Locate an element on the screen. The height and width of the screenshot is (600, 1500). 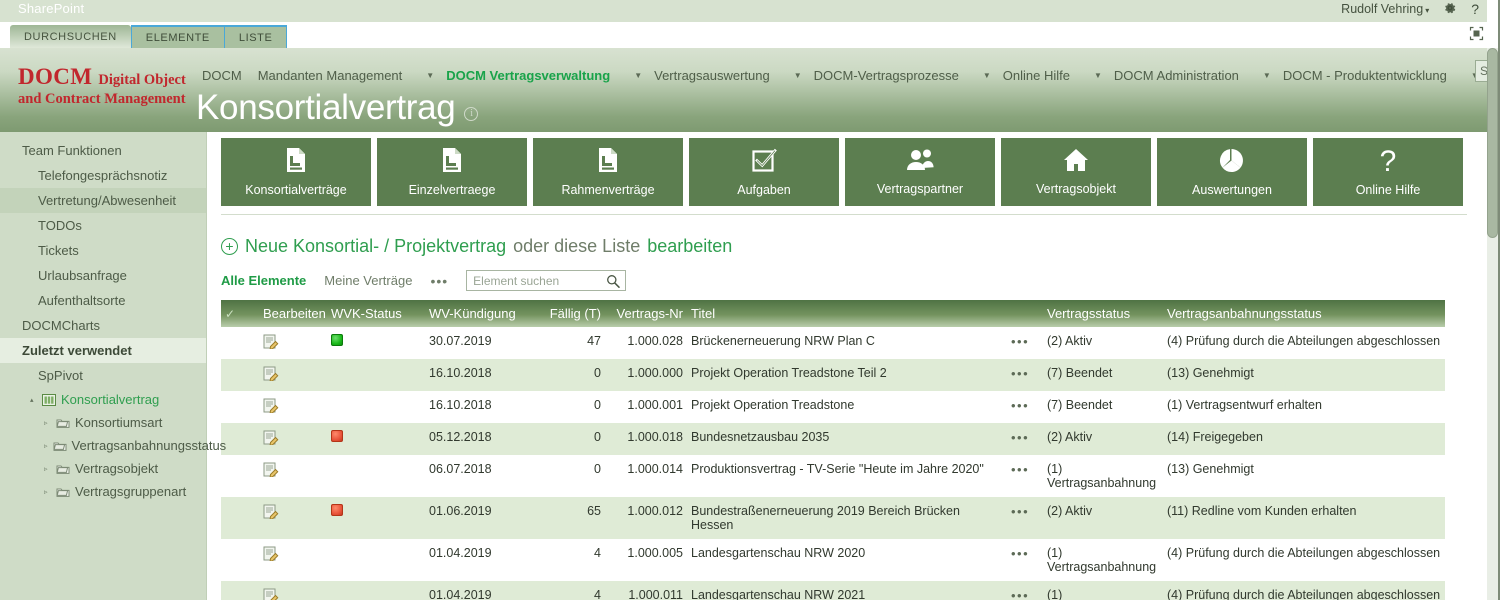
tree-expand-icon-vertragsanbahnungsstatus: ▹ is located at coordinates (46, 446).